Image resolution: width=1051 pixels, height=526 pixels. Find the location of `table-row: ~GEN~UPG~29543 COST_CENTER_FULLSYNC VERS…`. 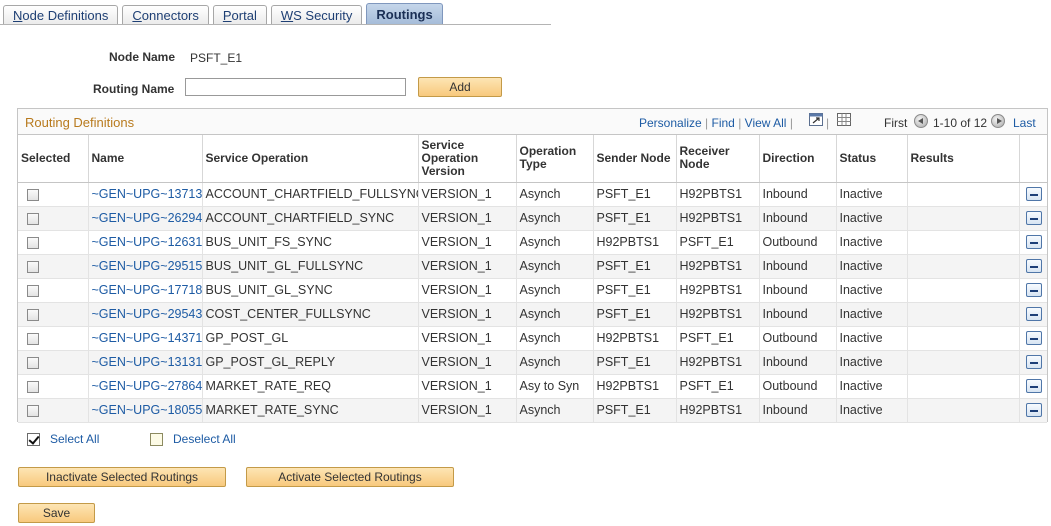

table-row: ~GEN~UPG~29543 COST_CENTER_FULLSYNC VERS… is located at coordinates (532, 314).